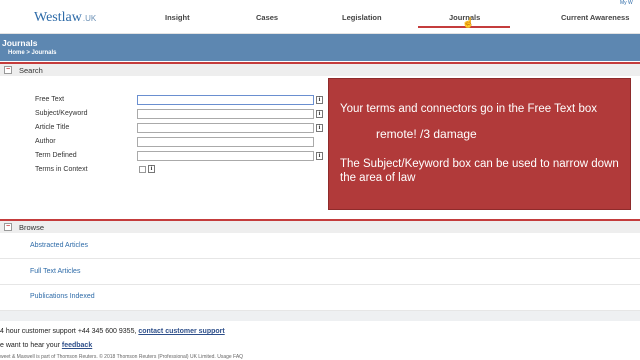 The image size is (640, 360). What do you see at coordinates (61, 169) in the screenshot?
I see `terms-in-context-label: Terms in Context` at bounding box center [61, 169].